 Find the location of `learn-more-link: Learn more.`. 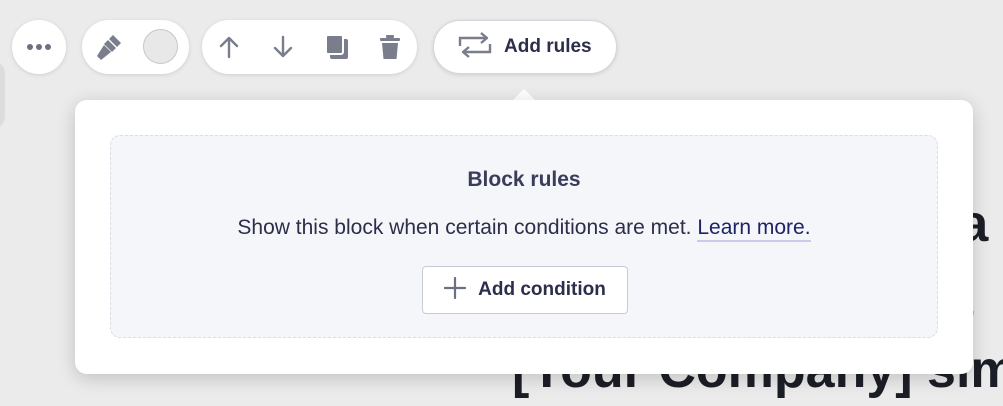

learn-more-link: Learn more. is located at coordinates (754, 229).